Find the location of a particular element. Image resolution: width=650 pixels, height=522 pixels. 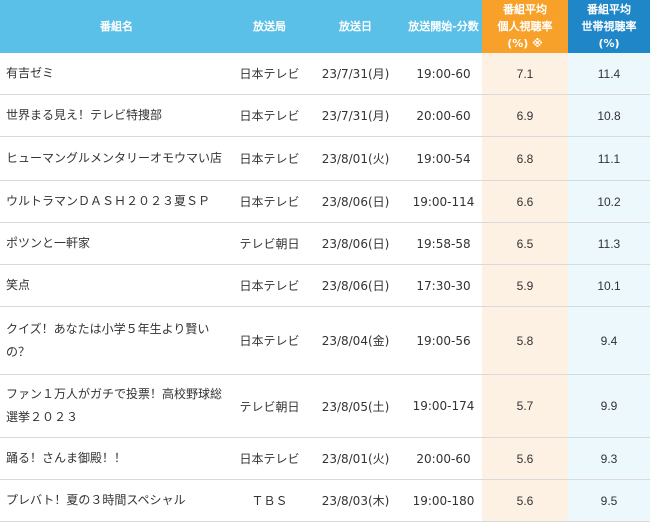

household-rating: 11.4 is located at coordinates (609, 74).